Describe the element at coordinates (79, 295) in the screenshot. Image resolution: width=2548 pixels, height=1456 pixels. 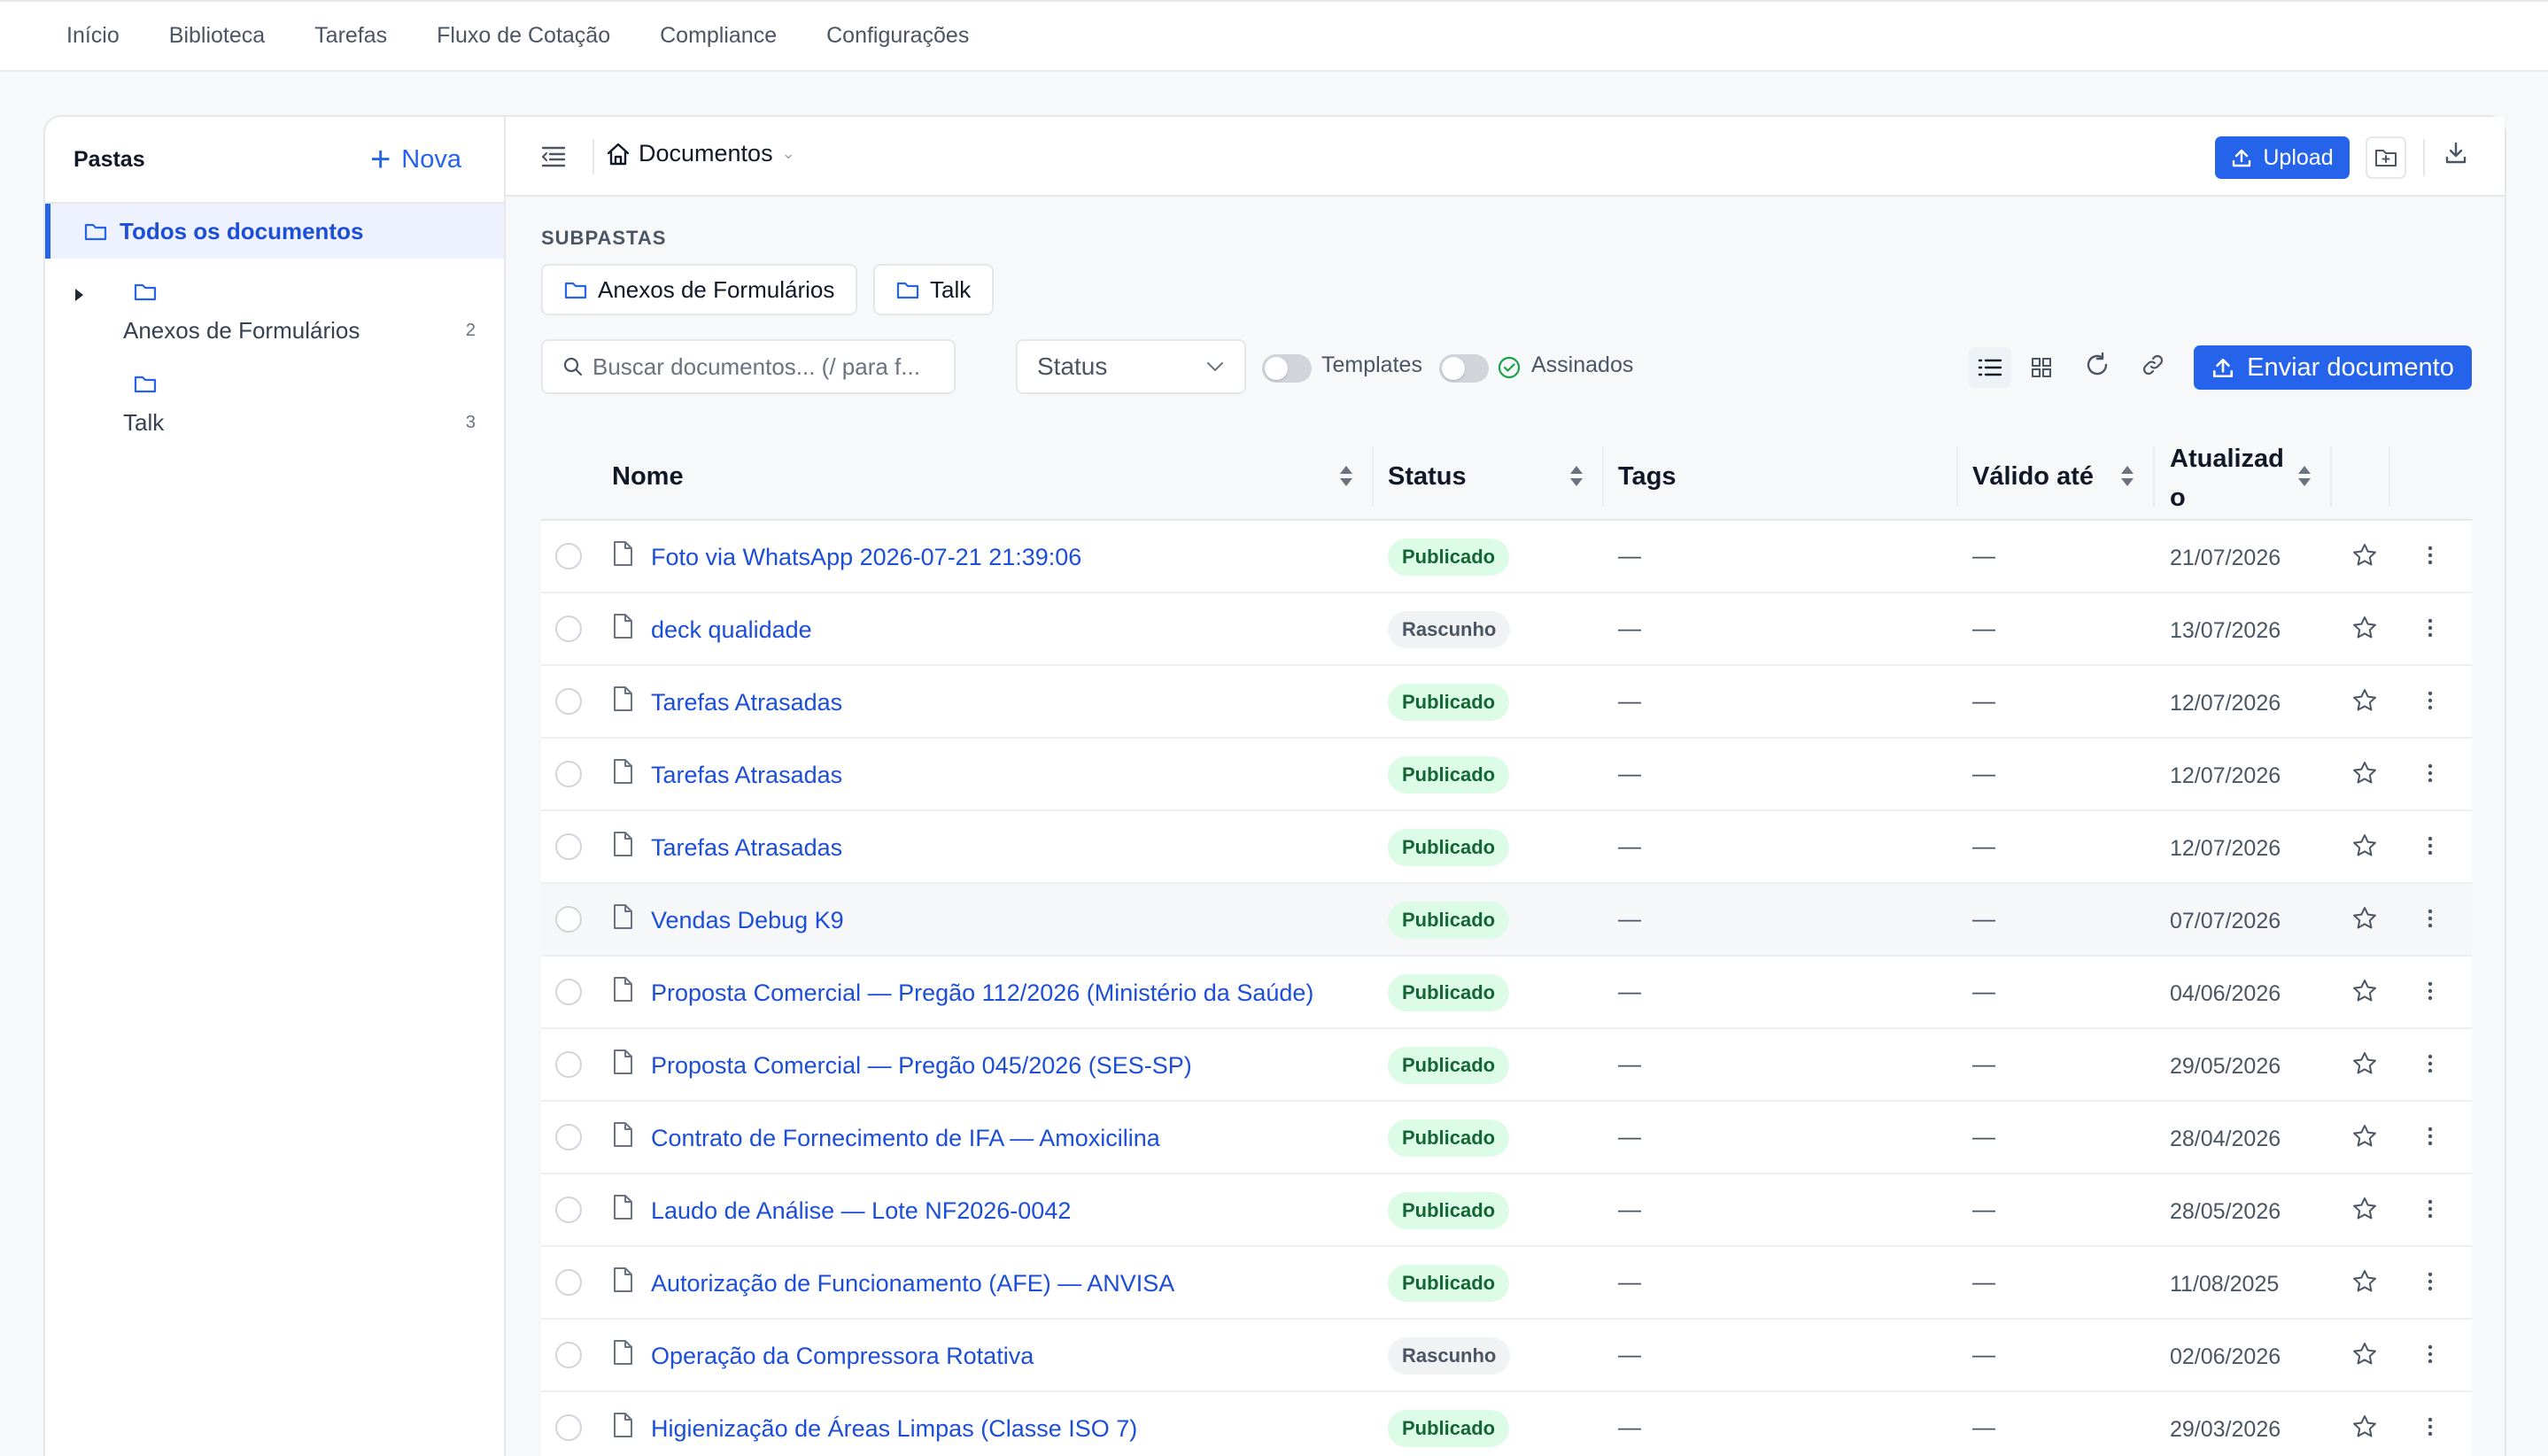
I see `expand-caret-icon` at that location.